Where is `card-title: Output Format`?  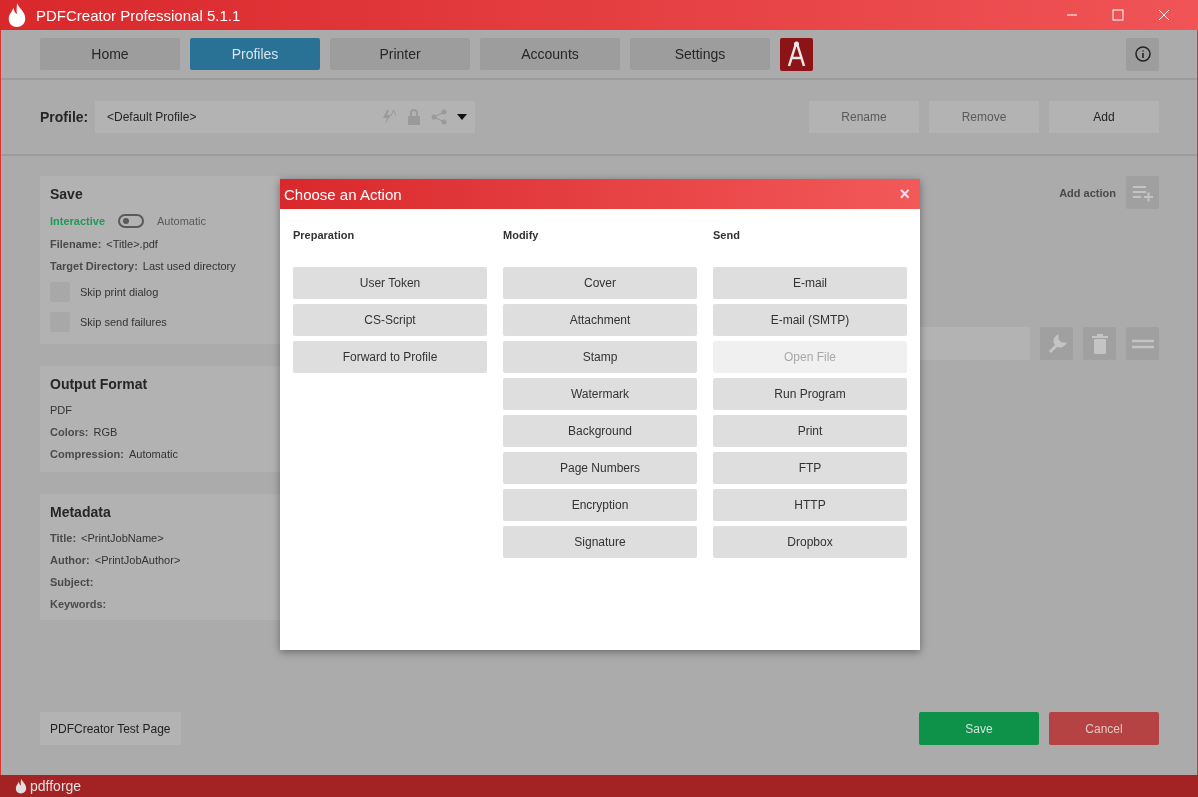
card-title: Output Format is located at coordinates (99, 384).